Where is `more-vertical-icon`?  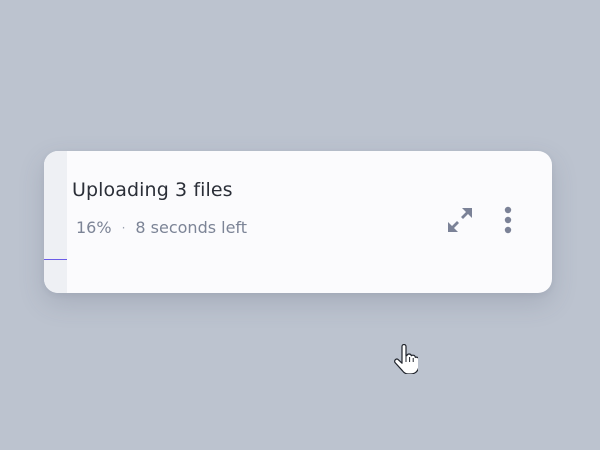 more-vertical-icon is located at coordinates (508, 220).